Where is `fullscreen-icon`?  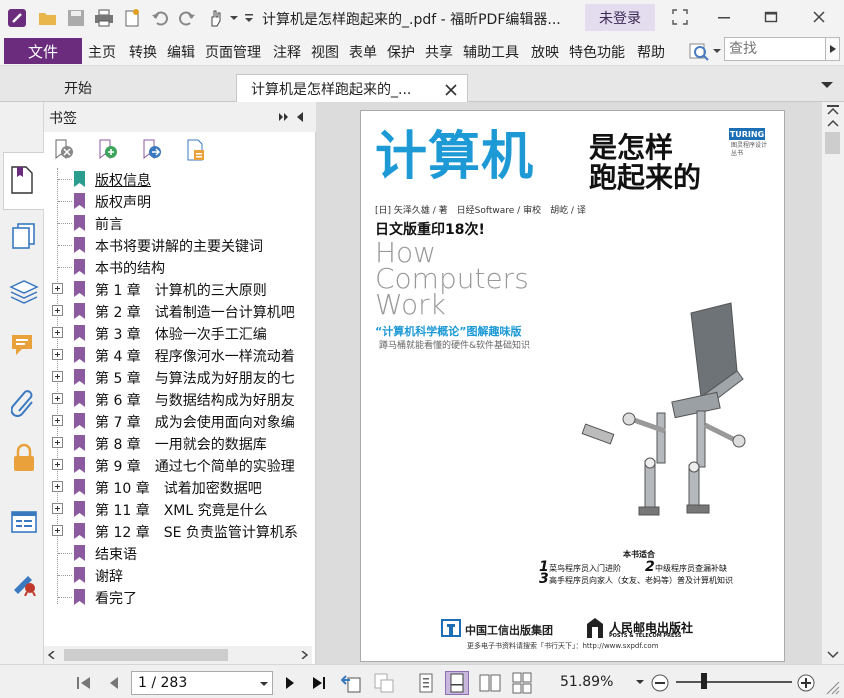 fullscreen-icon is located at coordinates (680, 17).